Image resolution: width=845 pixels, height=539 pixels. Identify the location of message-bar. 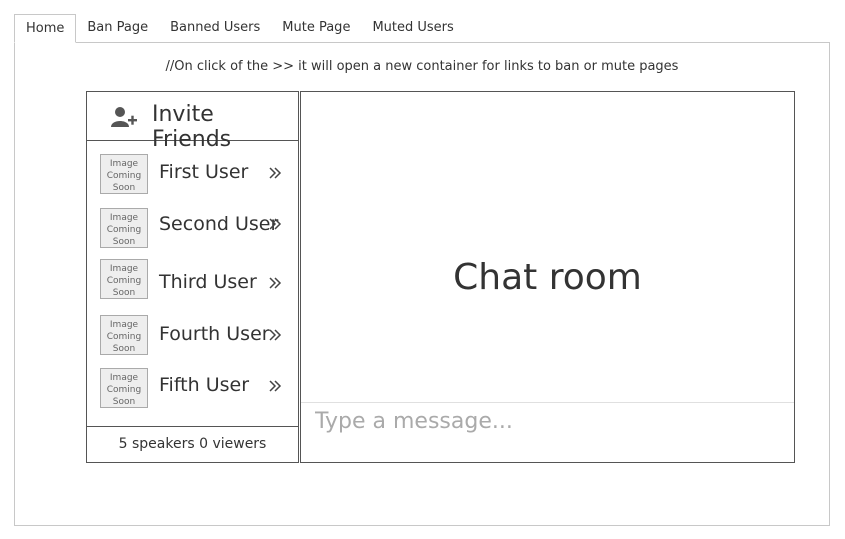
(547, 432).